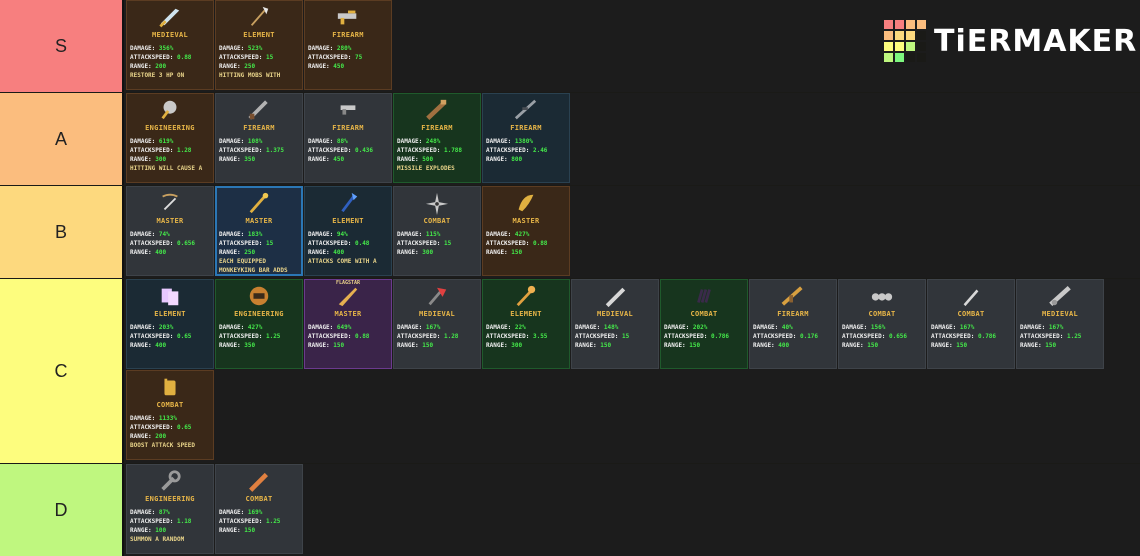 The width and height of the screenshot is (1140, 556). I want to click on range-value: 250, so click(250, 66).